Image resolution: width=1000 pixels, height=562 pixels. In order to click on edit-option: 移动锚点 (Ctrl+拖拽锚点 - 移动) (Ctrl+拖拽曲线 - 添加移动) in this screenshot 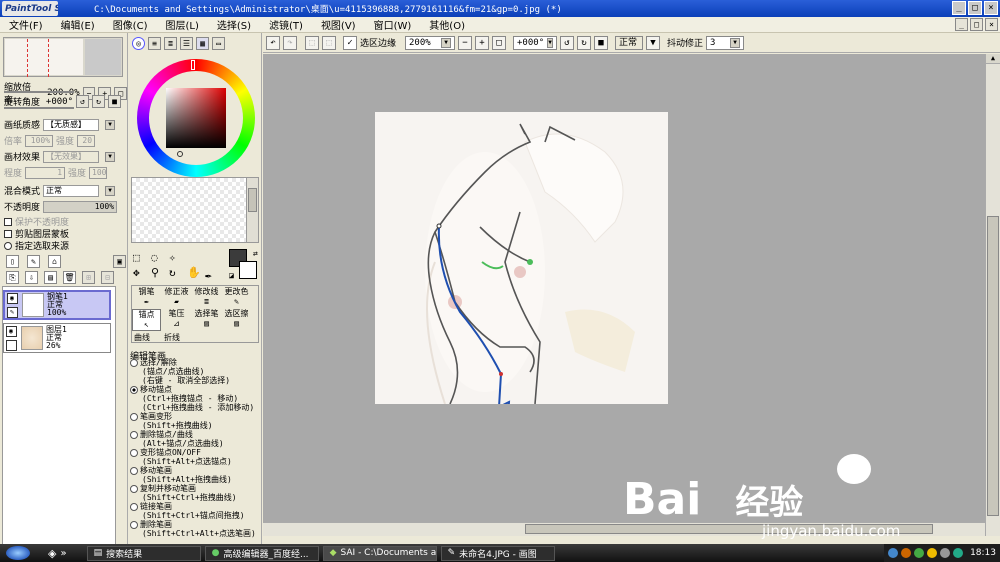, I will do `click(195, 398)`.